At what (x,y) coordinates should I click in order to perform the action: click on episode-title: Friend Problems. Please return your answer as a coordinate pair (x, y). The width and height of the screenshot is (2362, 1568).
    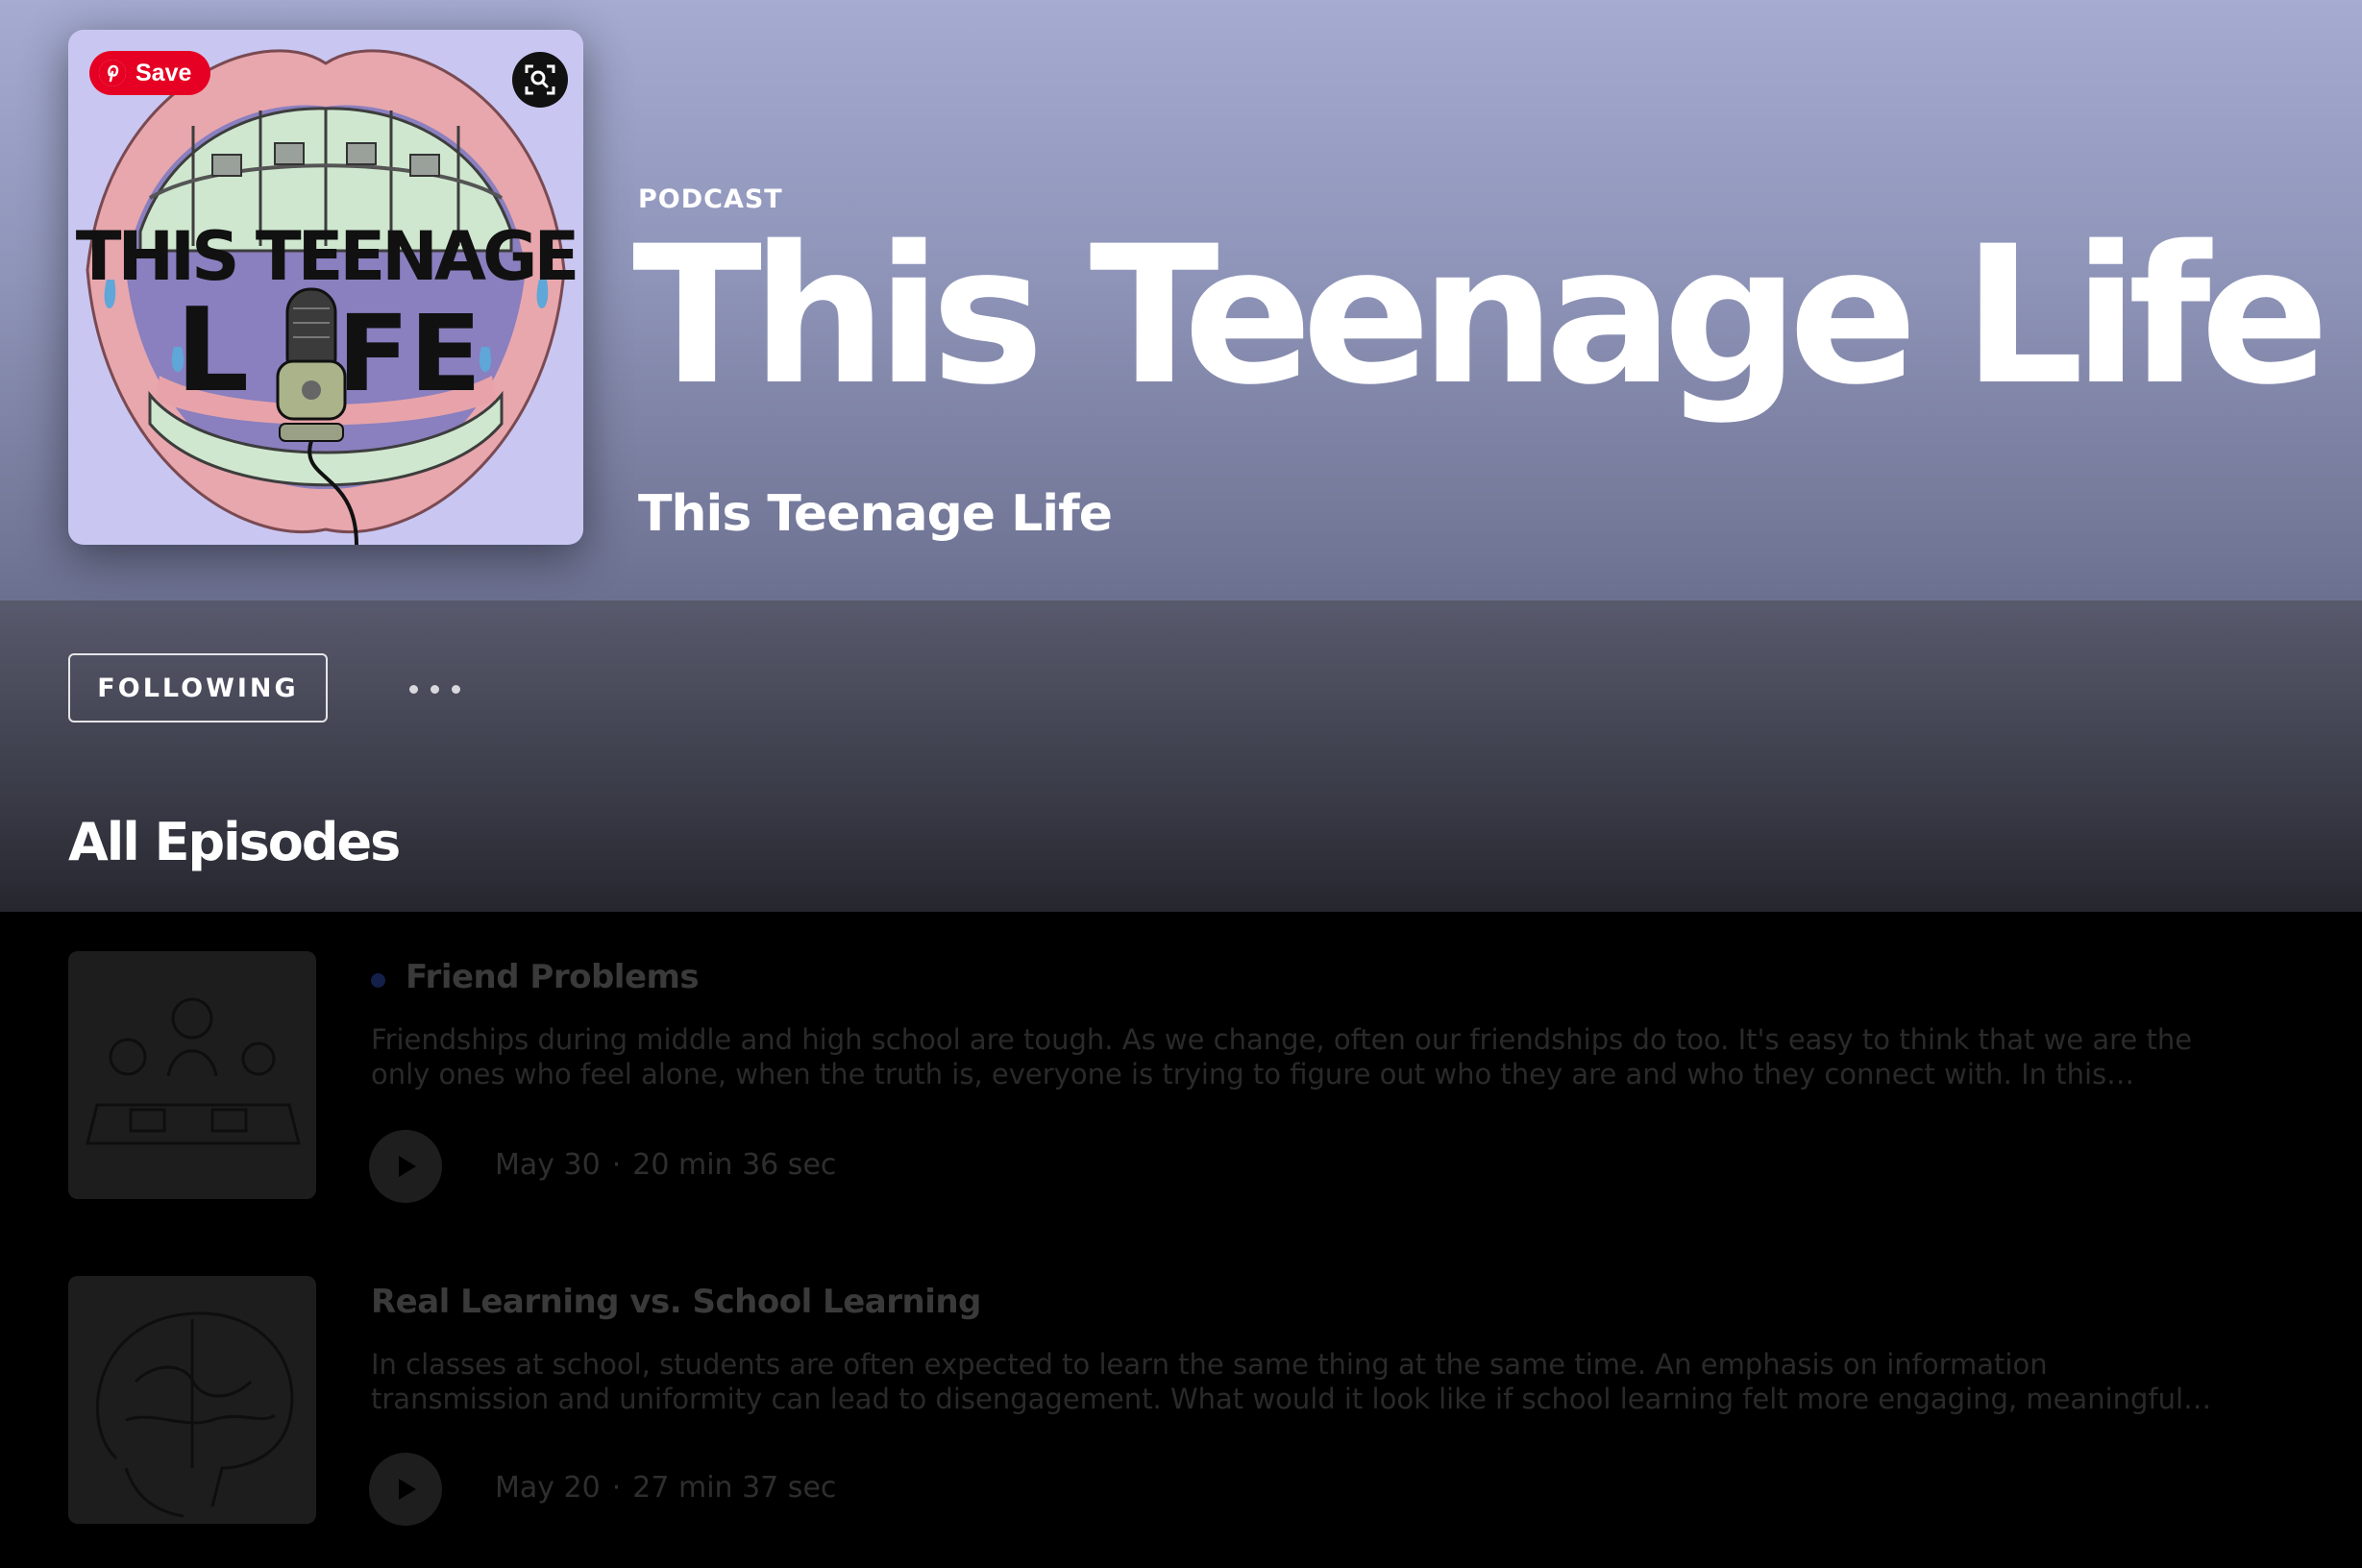
    Looking at the image, I should click on (553, 977).